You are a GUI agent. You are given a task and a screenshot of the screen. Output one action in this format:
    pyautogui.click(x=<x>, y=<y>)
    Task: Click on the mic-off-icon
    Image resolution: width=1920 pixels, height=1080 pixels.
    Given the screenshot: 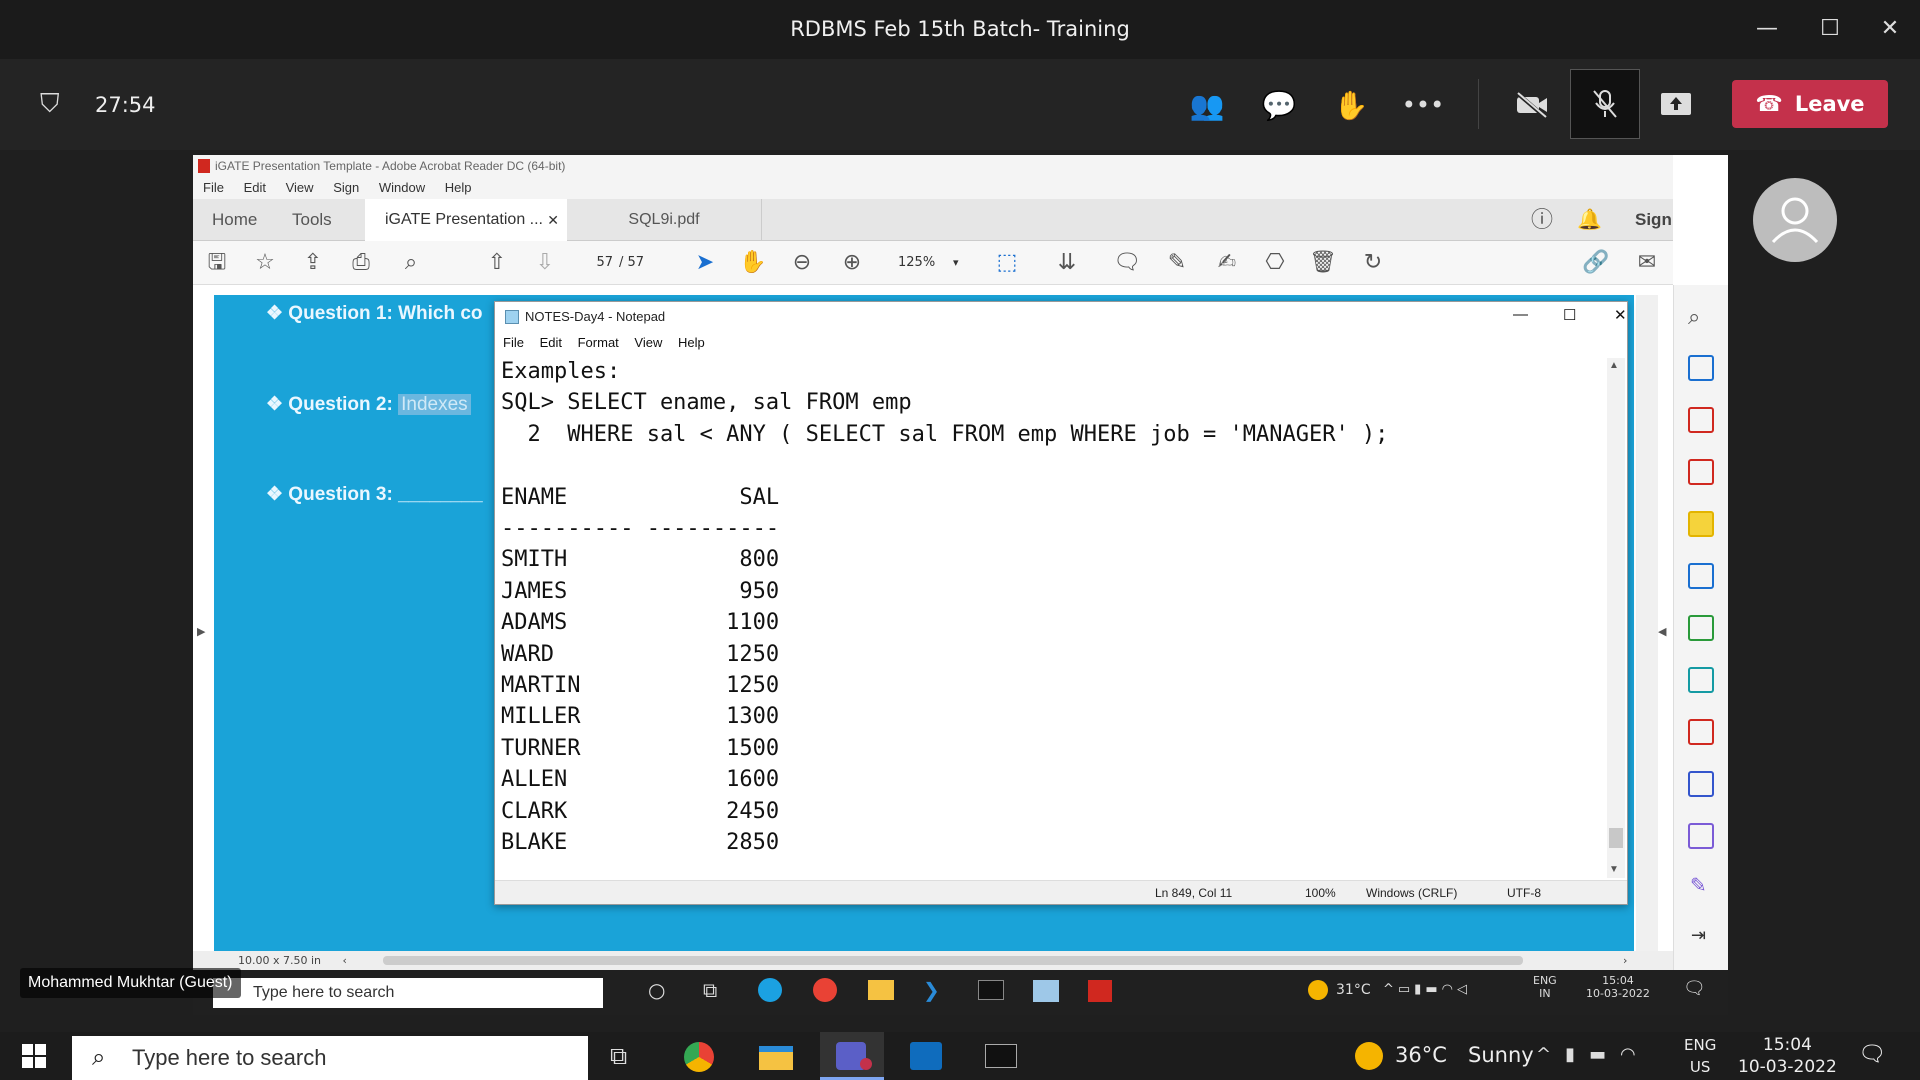 What is the action you would take?
    pyautogui.click(x=1605, y=104)
    